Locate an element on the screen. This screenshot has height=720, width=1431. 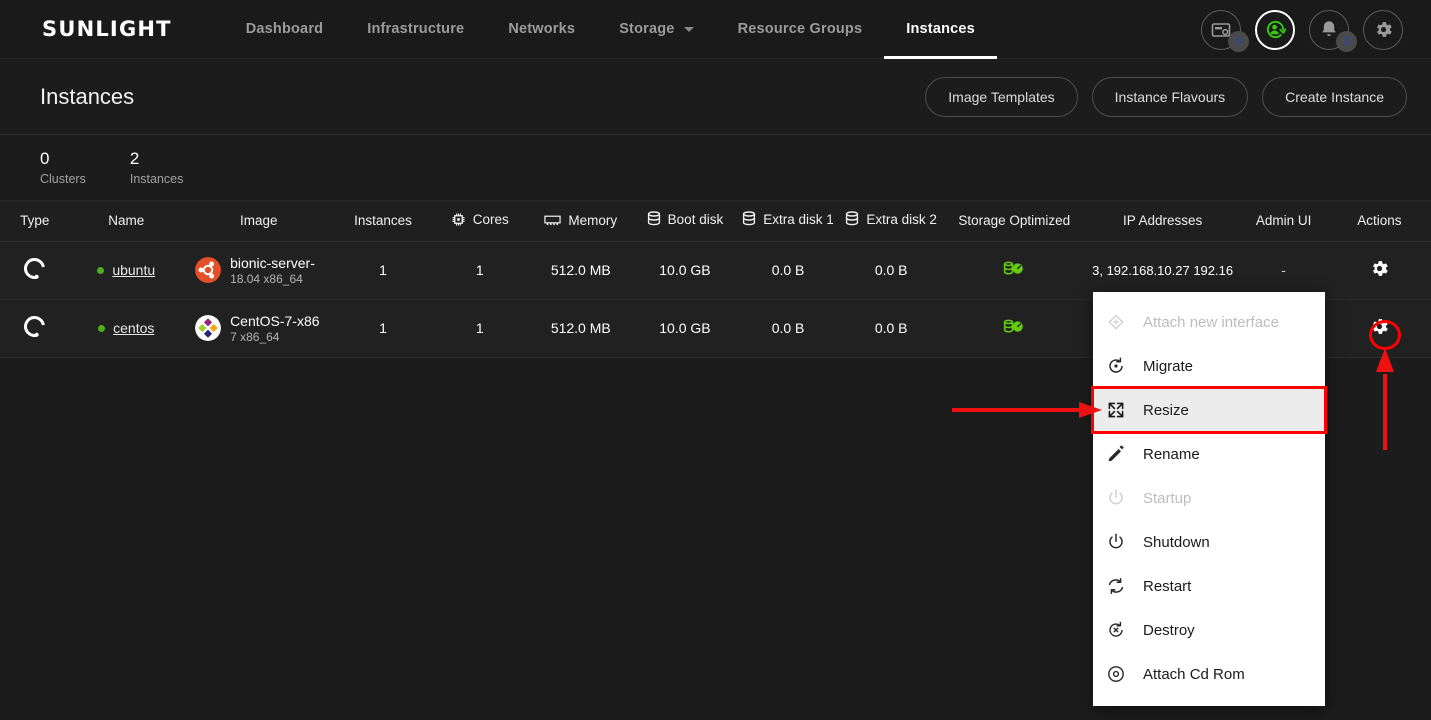
cell-actions is located at coordinates (1379, 270).